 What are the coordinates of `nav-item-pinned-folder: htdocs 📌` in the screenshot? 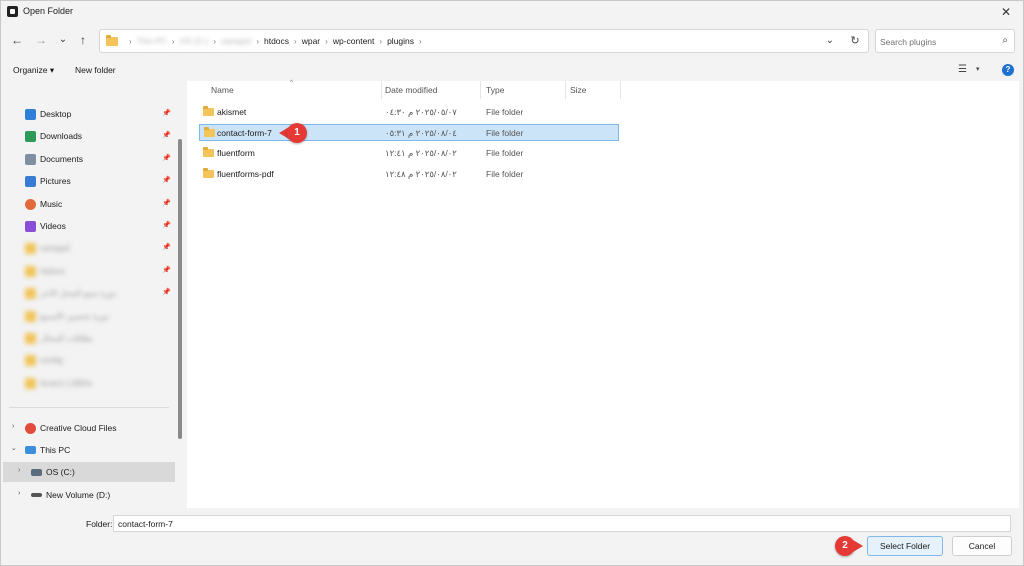 It's located at (89, 271).